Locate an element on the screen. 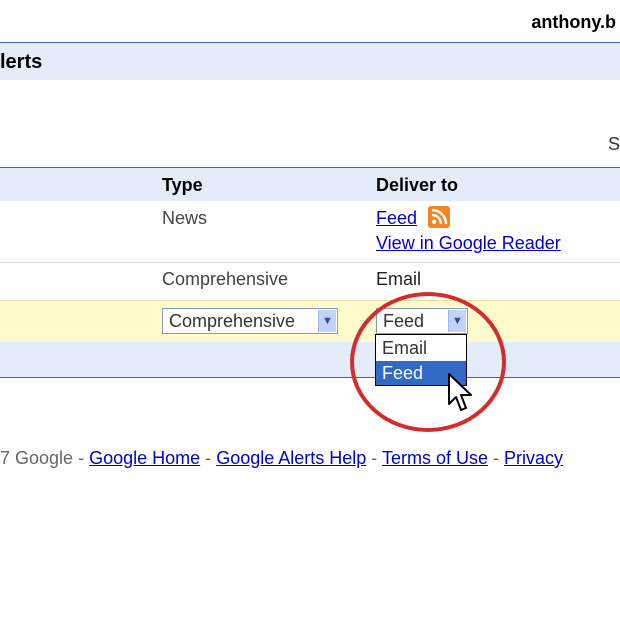 The height and width of the screenshot is (620, 620). footer-link-google-home: Google Home is located at coordinates (144, 458).